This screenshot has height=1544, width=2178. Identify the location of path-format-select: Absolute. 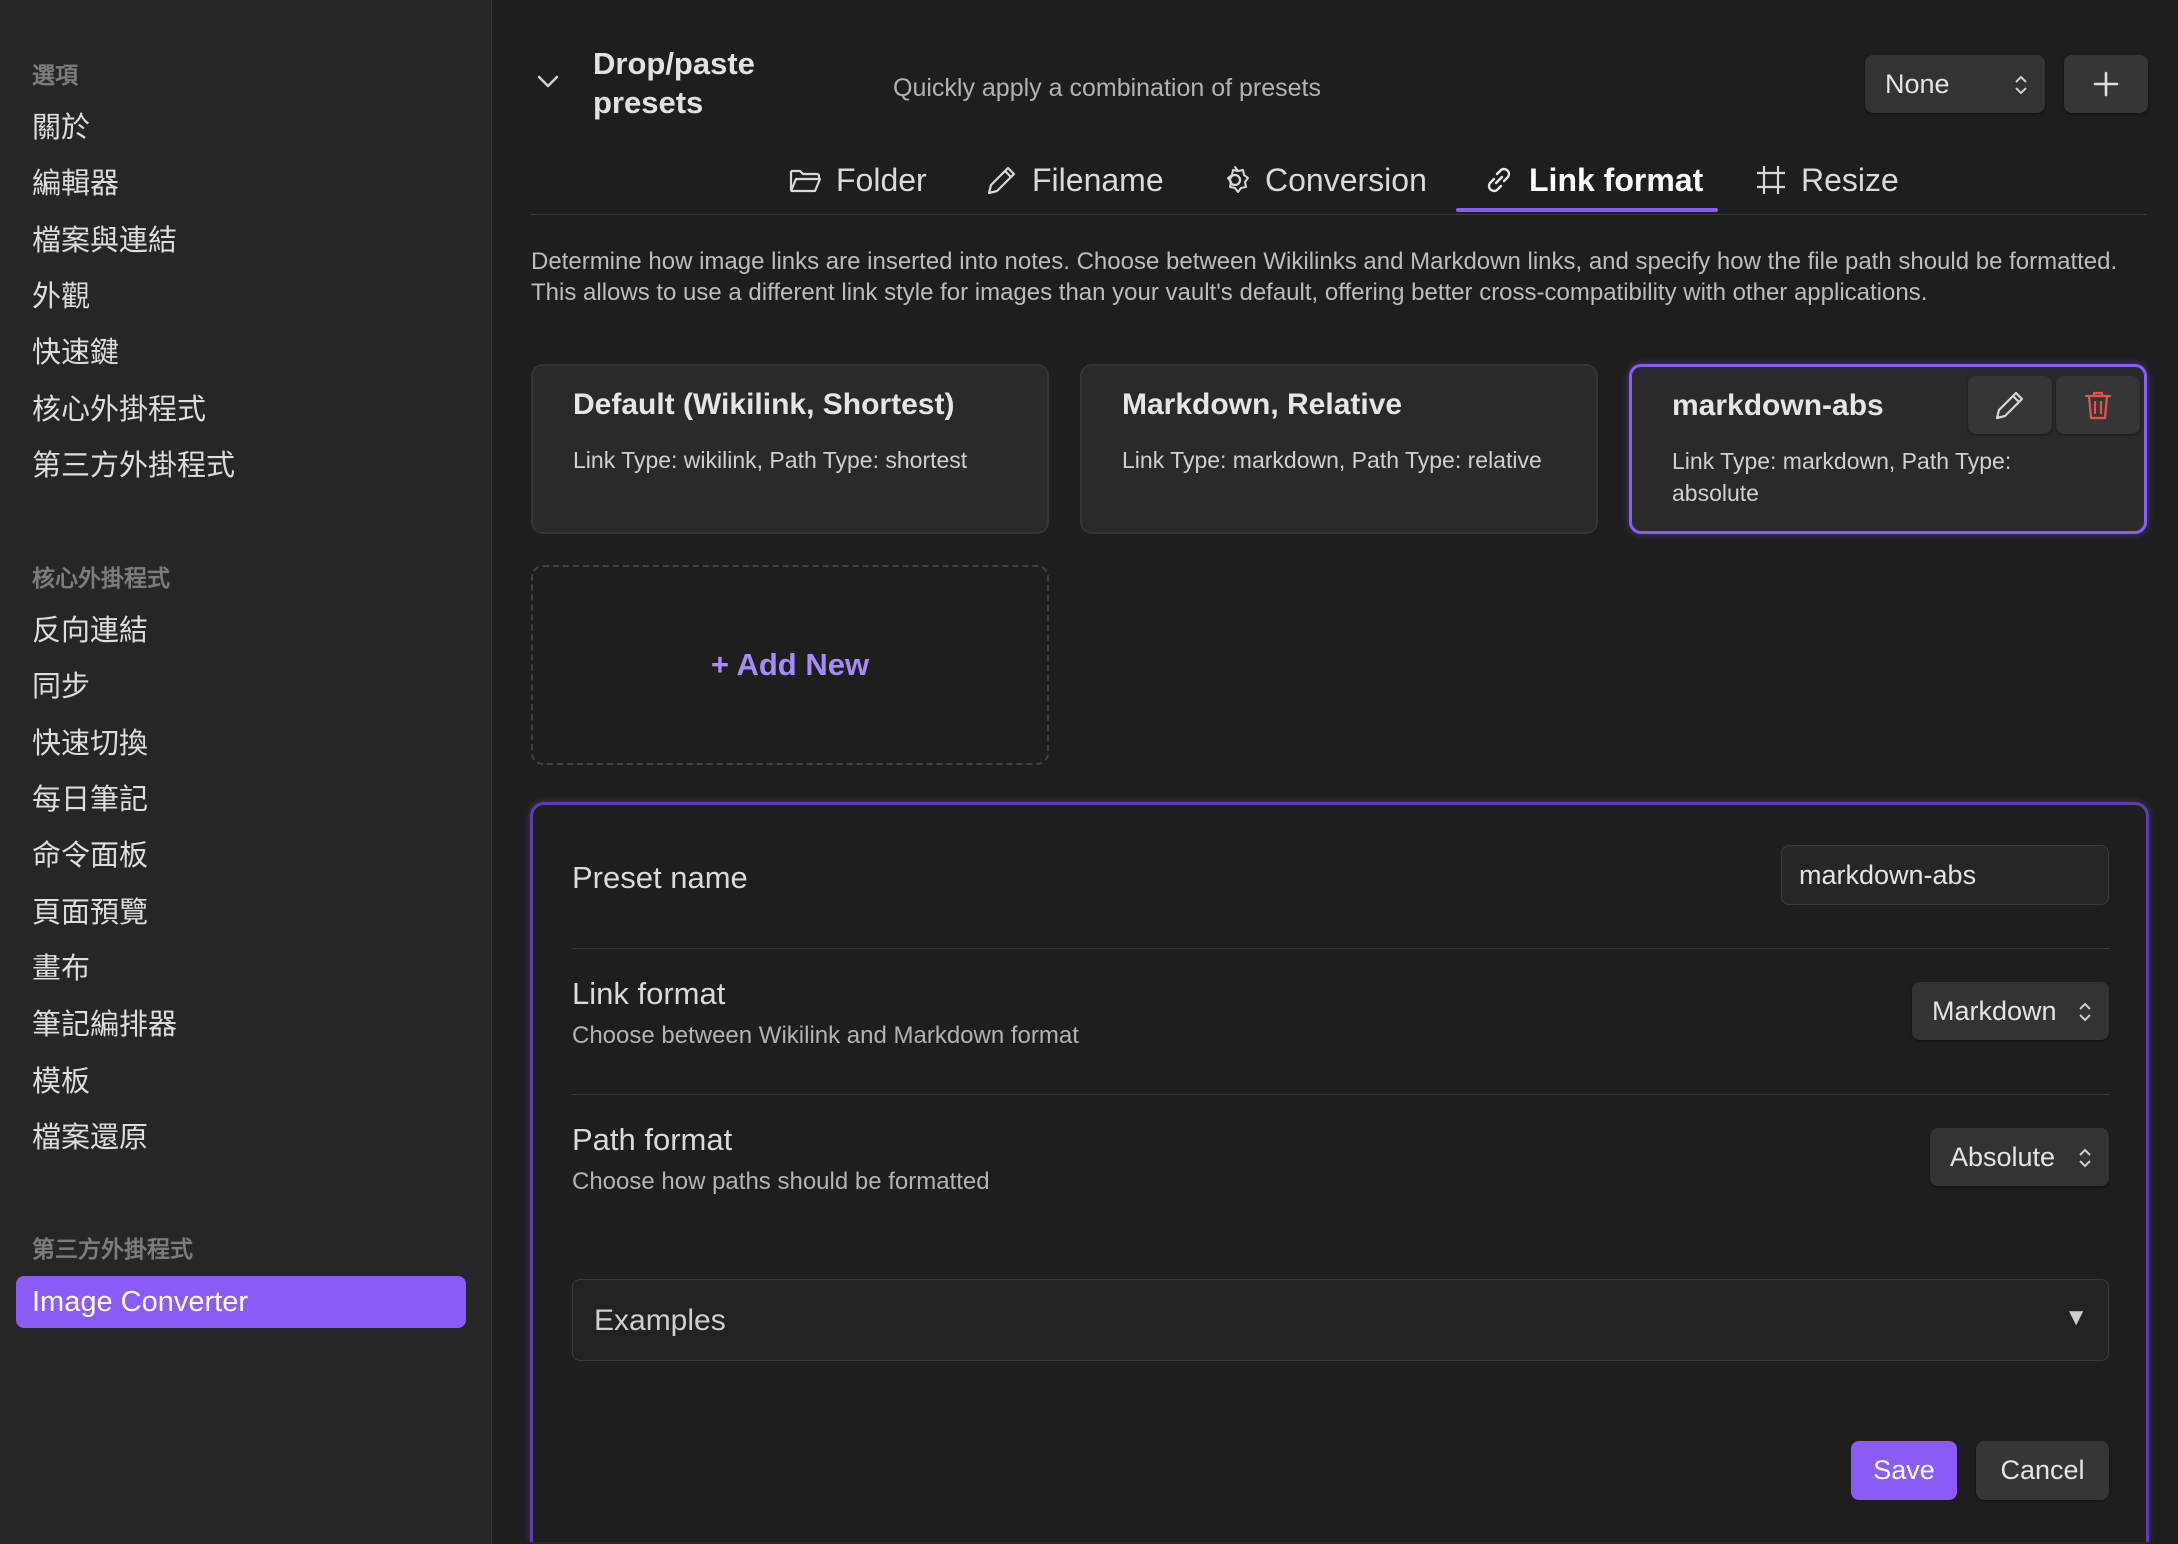
(2019, 1157).